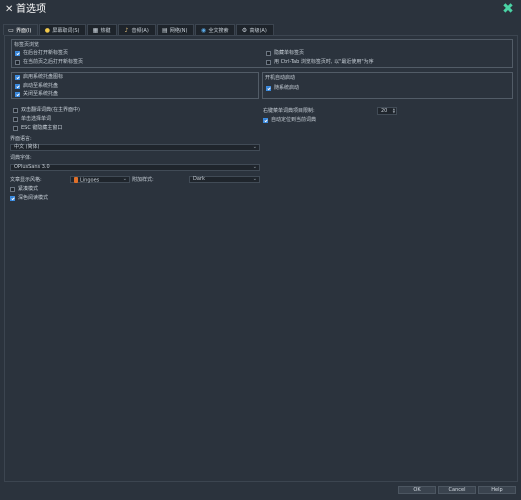 The width and height of the screenshot is (521, 500). I want to click on tray-group: 启用系统托盘图标 启动至系统托盘 关闭至系统托盘, so click(135, 85).